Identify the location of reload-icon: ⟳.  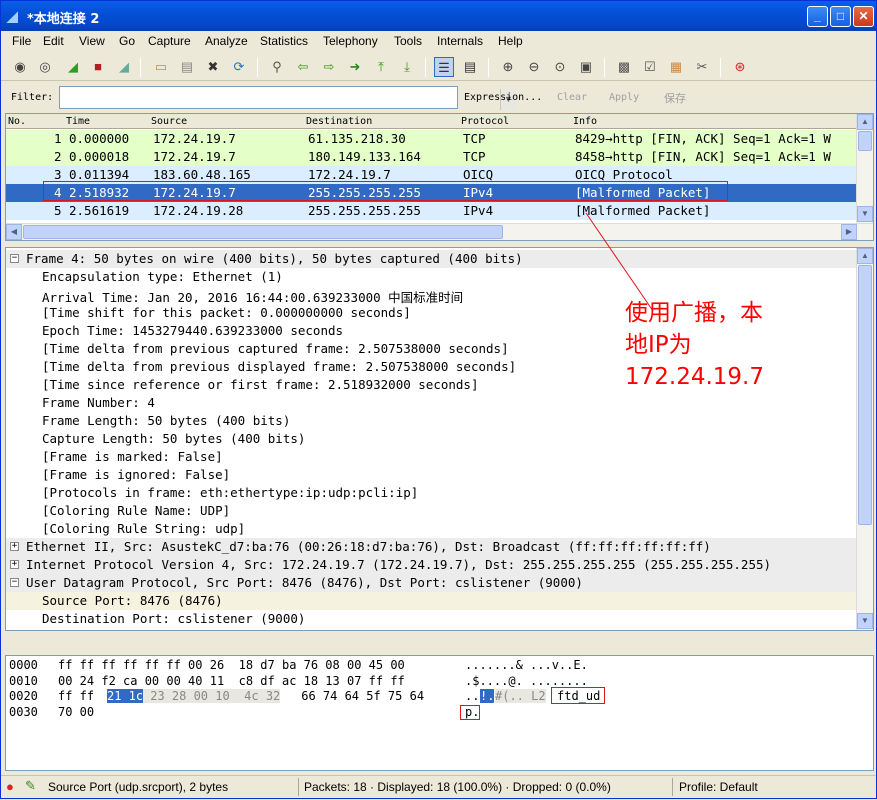
(239, 67).